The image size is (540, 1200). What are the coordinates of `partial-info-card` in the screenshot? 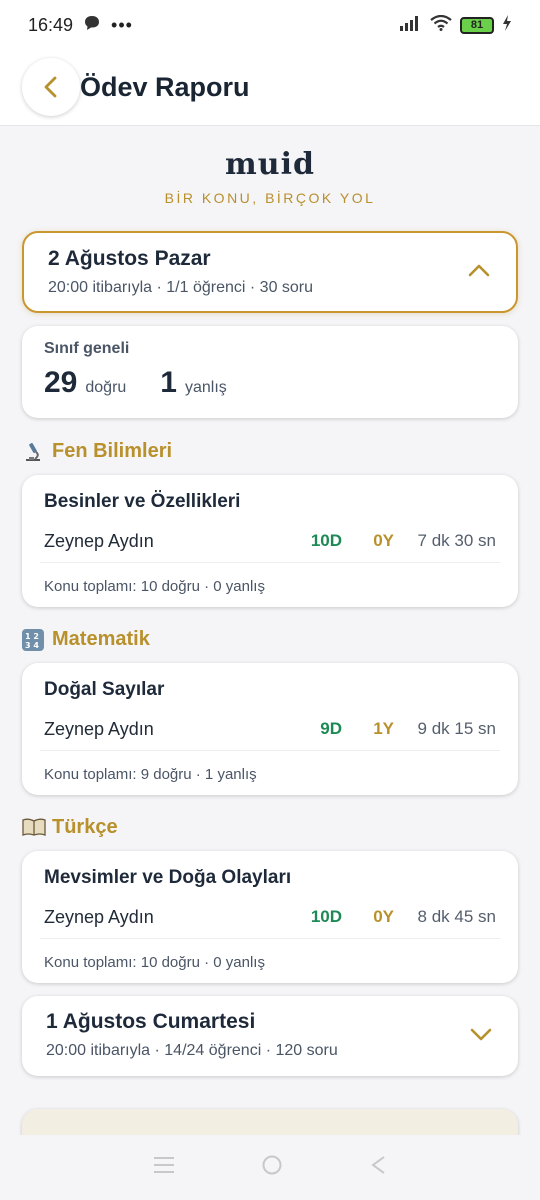 It's located at (270, 1122).